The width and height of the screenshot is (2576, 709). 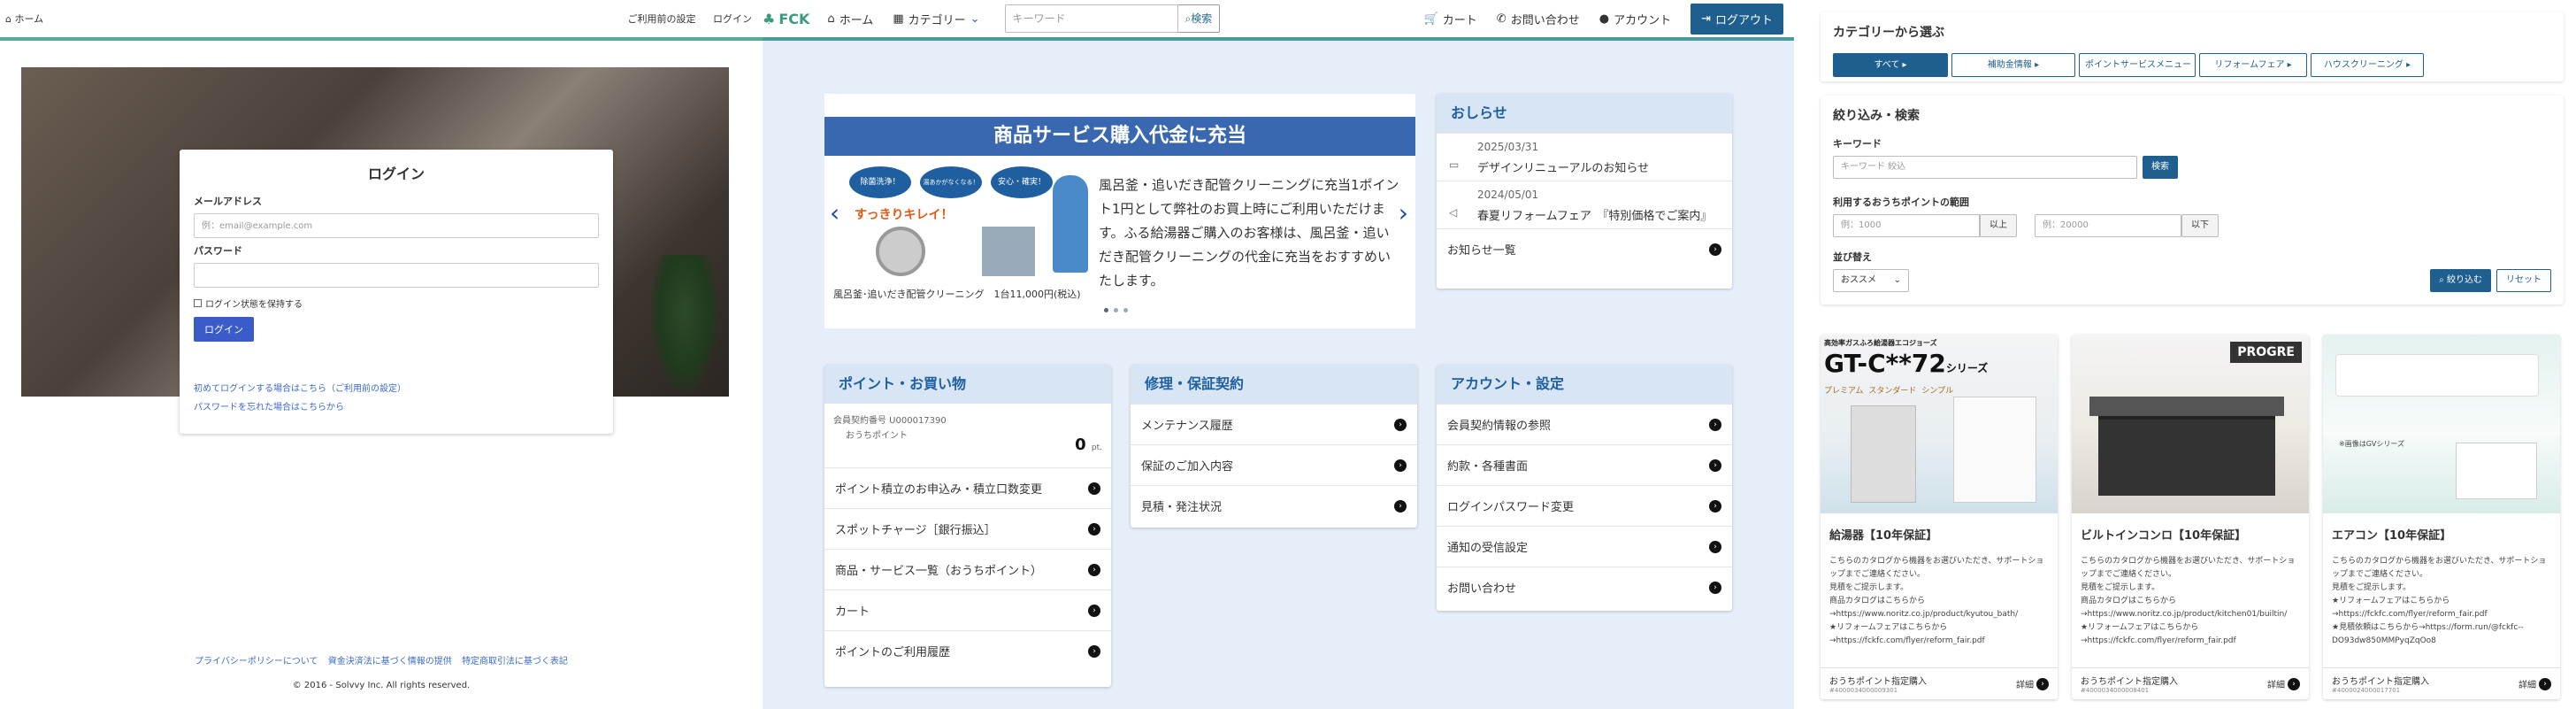 I want to click on news-item: ◁ 2024/05/01 春夏リフォームフェア 『特別価格でご案内』, so click(x=1584, y=205).